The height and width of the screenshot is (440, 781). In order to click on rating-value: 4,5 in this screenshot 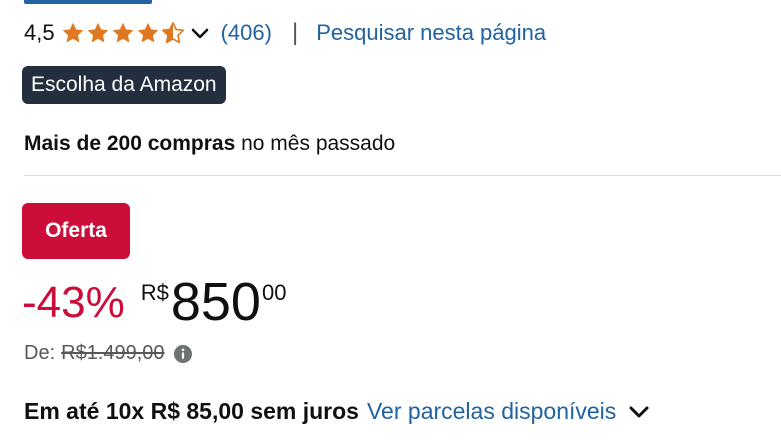, I will do `click(39, 32)`.